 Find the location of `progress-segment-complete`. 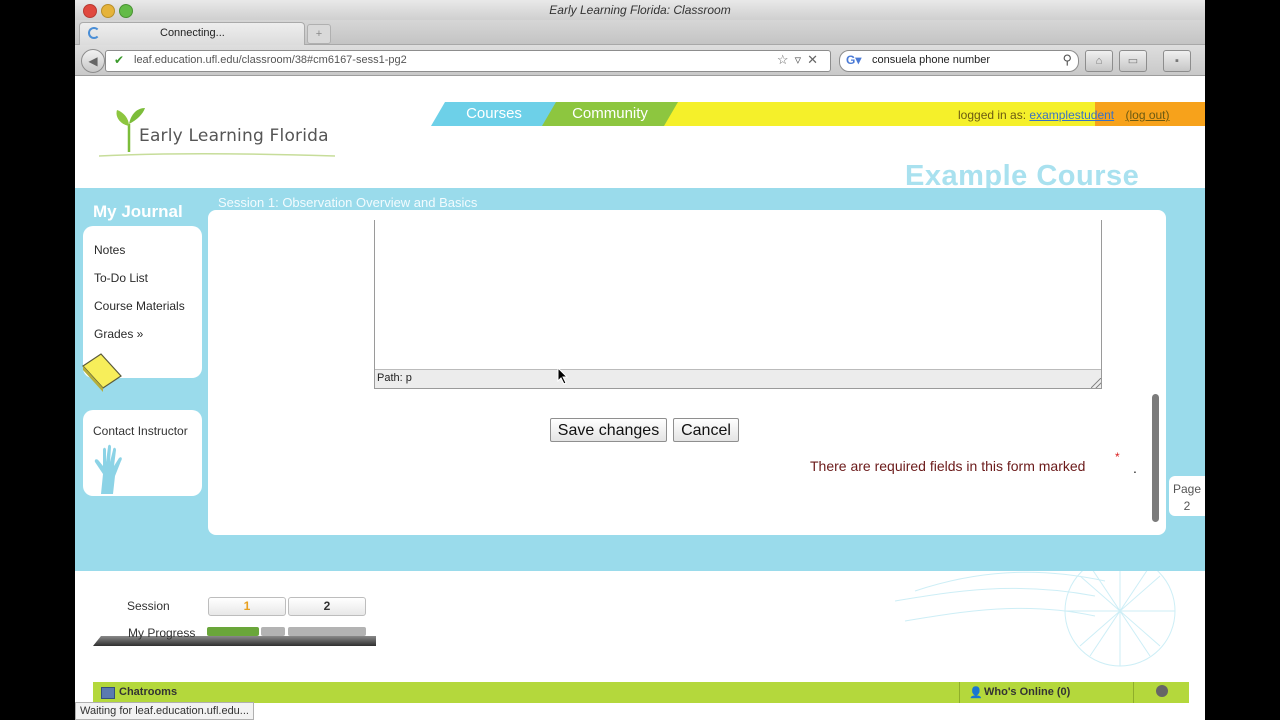

progress-segment-complete is located at coordinates (233, 631).